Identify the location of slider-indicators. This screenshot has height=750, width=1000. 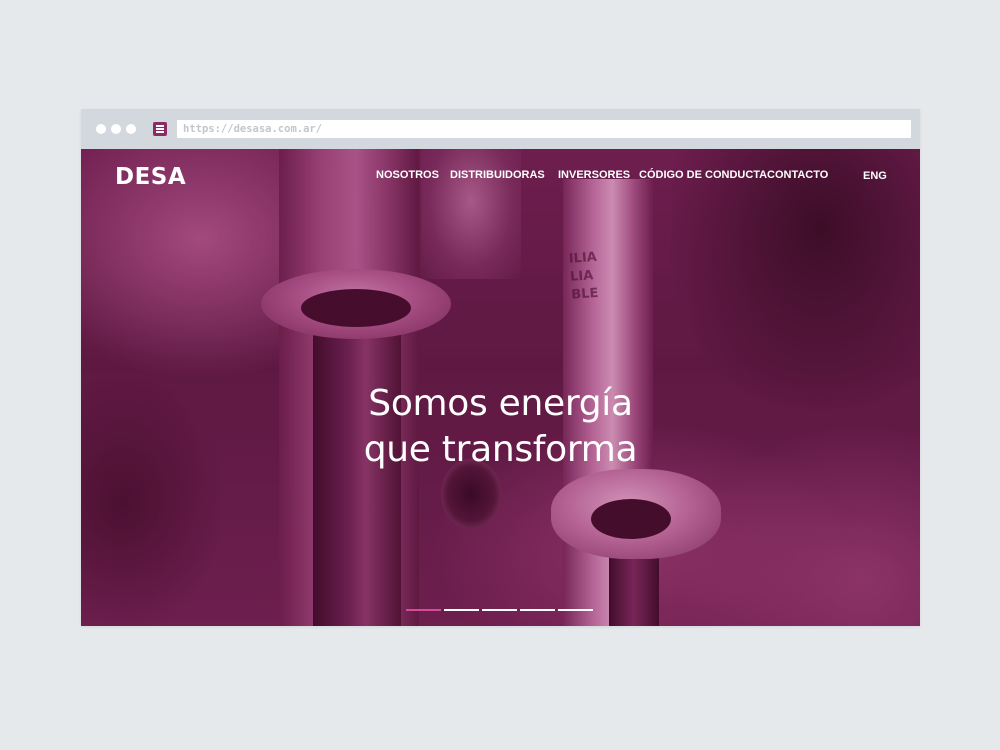
(501, 610).